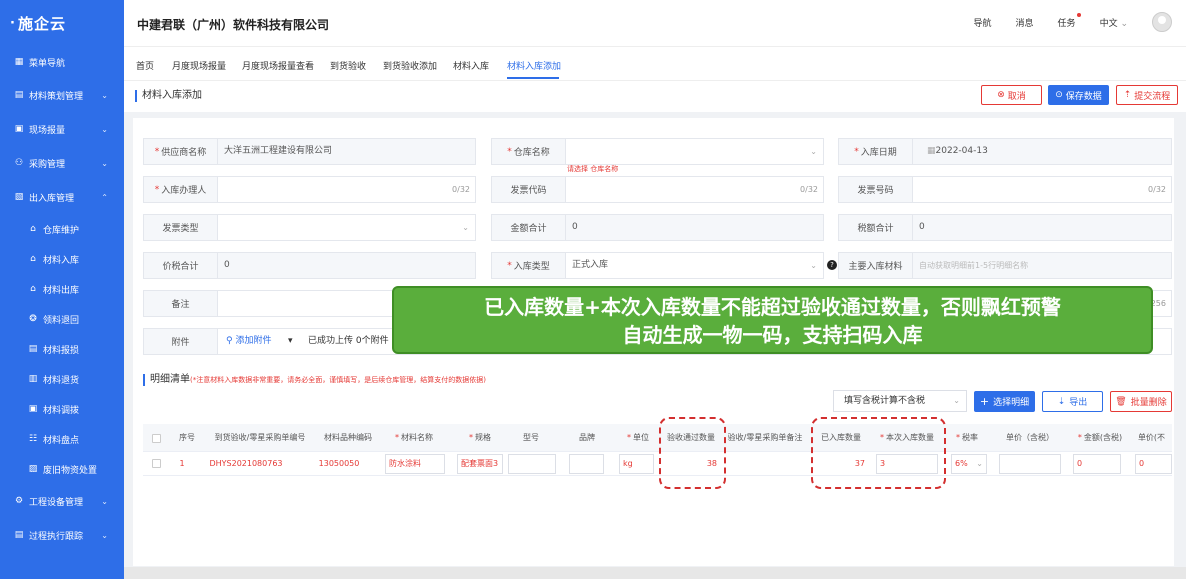 The height and width of the screenshot is (579, 1186). Describe the element at coordinates (1097, 464) in the screenshot. I see `cell-amount-input: 0` at that location.